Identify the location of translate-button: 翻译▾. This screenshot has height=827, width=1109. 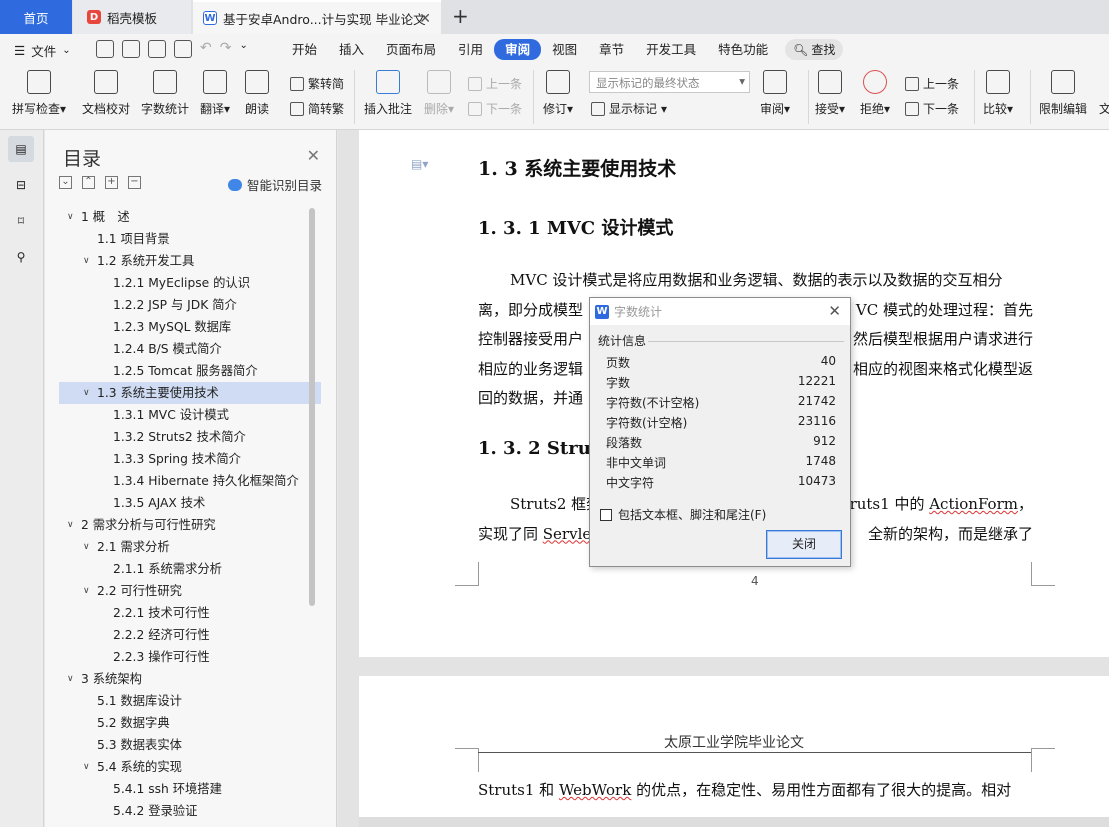
(215, 93).